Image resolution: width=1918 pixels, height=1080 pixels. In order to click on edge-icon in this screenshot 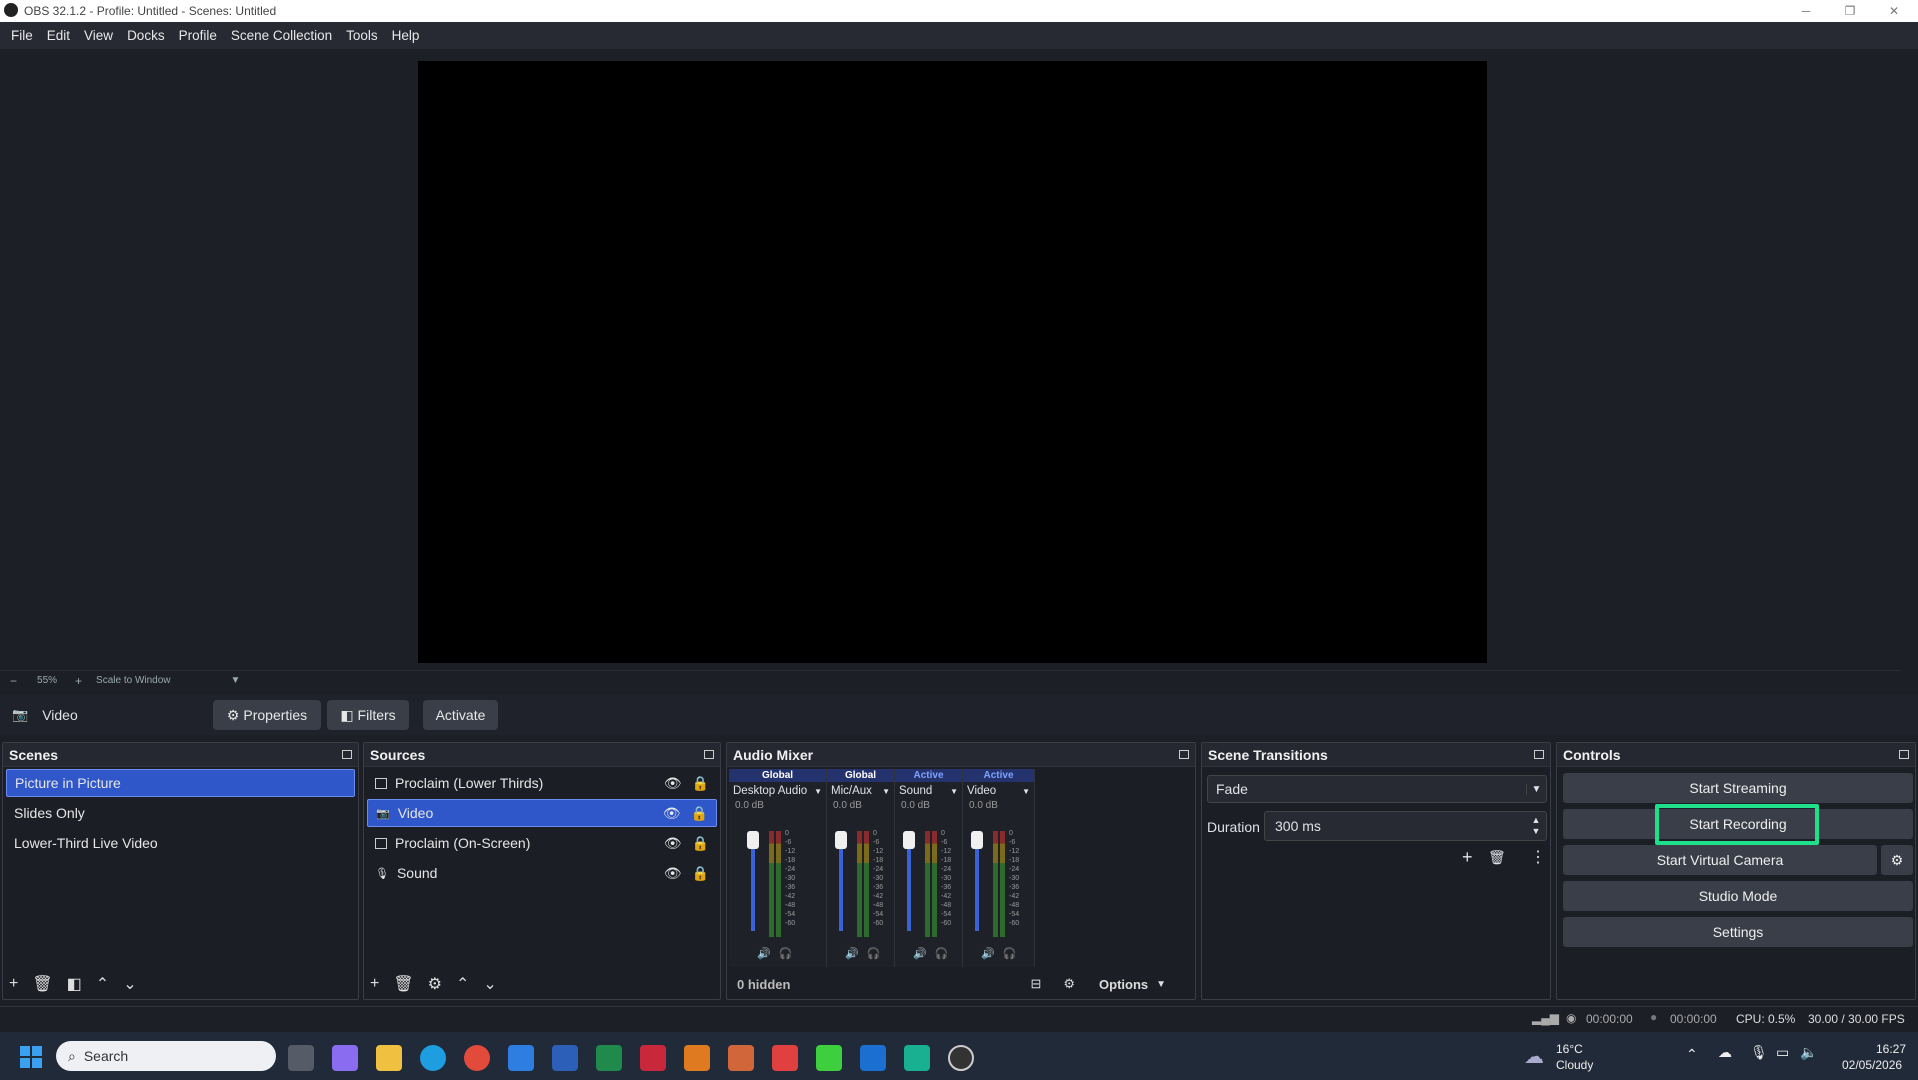, I will do `click(433, 1058)`.